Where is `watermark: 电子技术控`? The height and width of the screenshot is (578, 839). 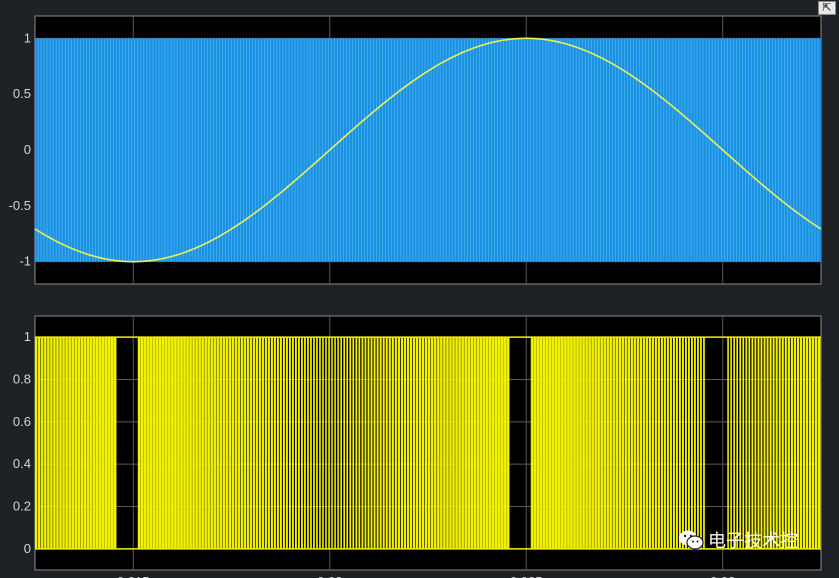 watermark: 电子技术控 is located at coordinates (738, 540).